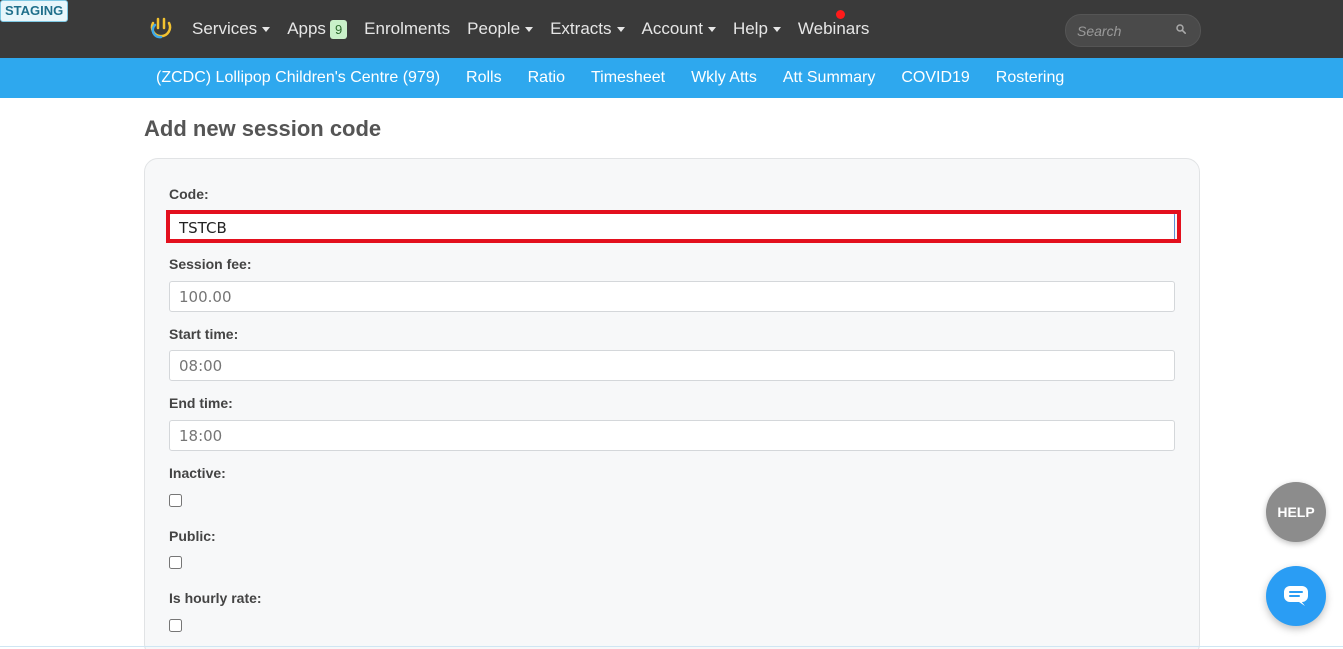 This screenshot has width=1343, height=649. Describe the element at coordinates (175, 625) in the screenshot. I see `hourly-rate-checkbox` at that location.